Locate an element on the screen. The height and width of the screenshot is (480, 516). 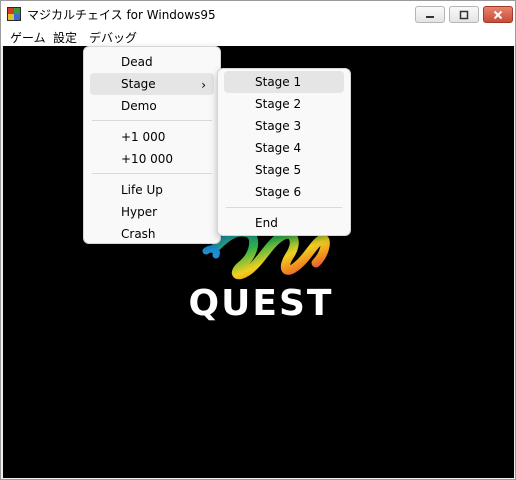
menu-item-label: Hyper is located at coordinates (139, 212).